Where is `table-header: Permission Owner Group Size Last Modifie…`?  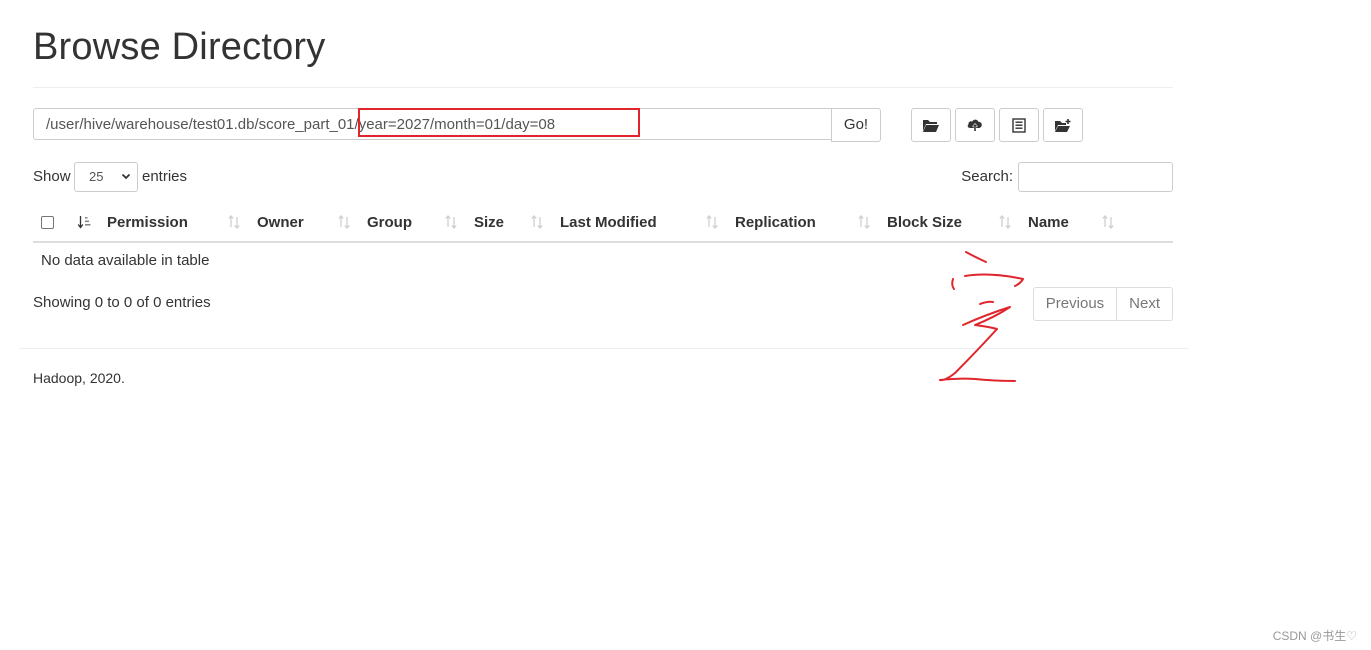 table-header: Permission Owner Group Size Last Modifie… is located at coordinates (603, 224).